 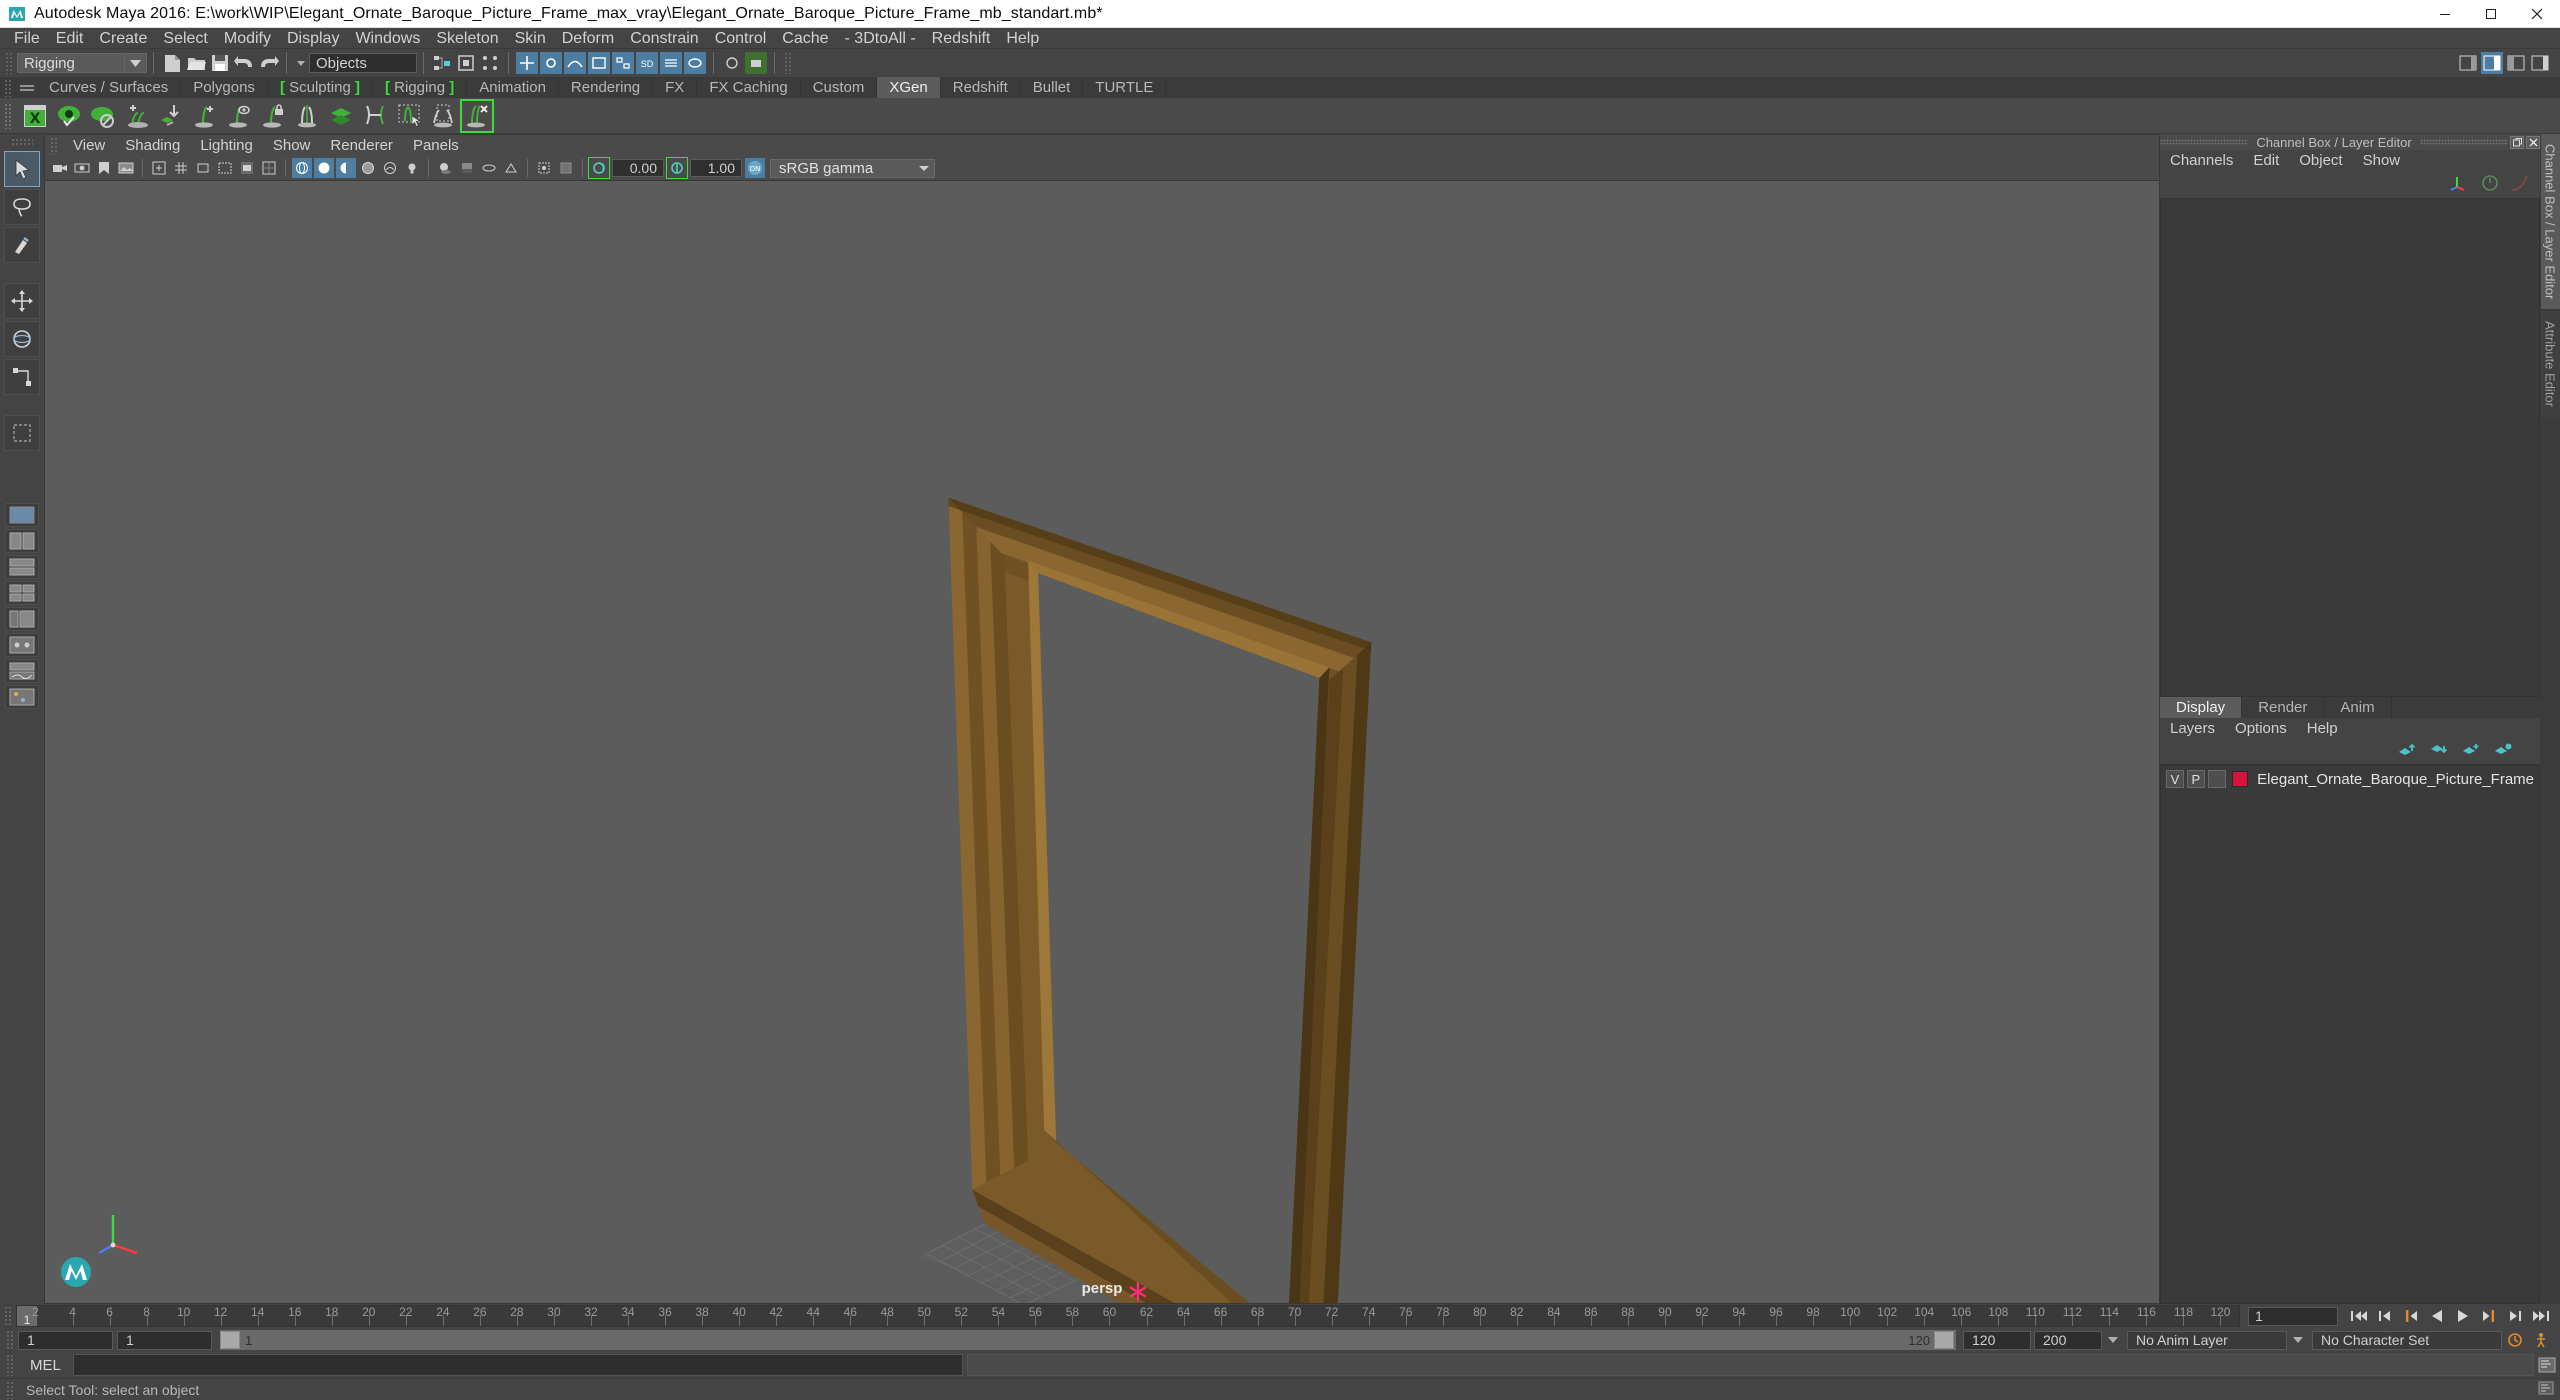 What do you see at coordinates (8, 88) in the screenshot?
I see `shelf-grip` at bounding box center [8, 88].